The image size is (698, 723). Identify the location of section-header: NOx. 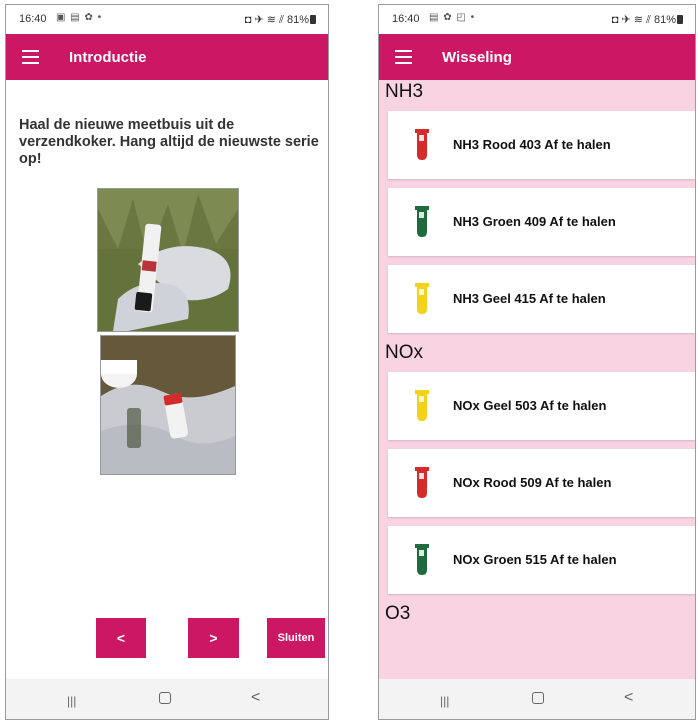
(404, 352).